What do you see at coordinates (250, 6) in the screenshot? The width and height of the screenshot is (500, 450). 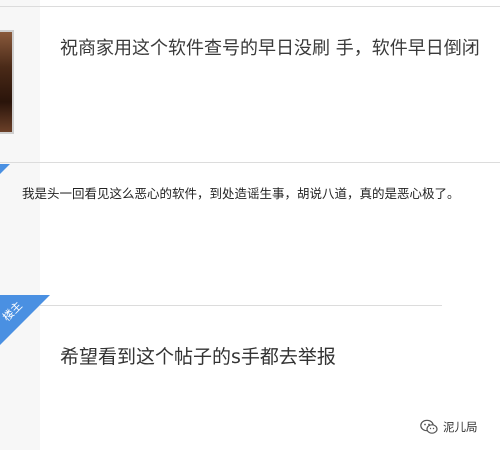 I see `top-divider` at bounding box center [250, 6].